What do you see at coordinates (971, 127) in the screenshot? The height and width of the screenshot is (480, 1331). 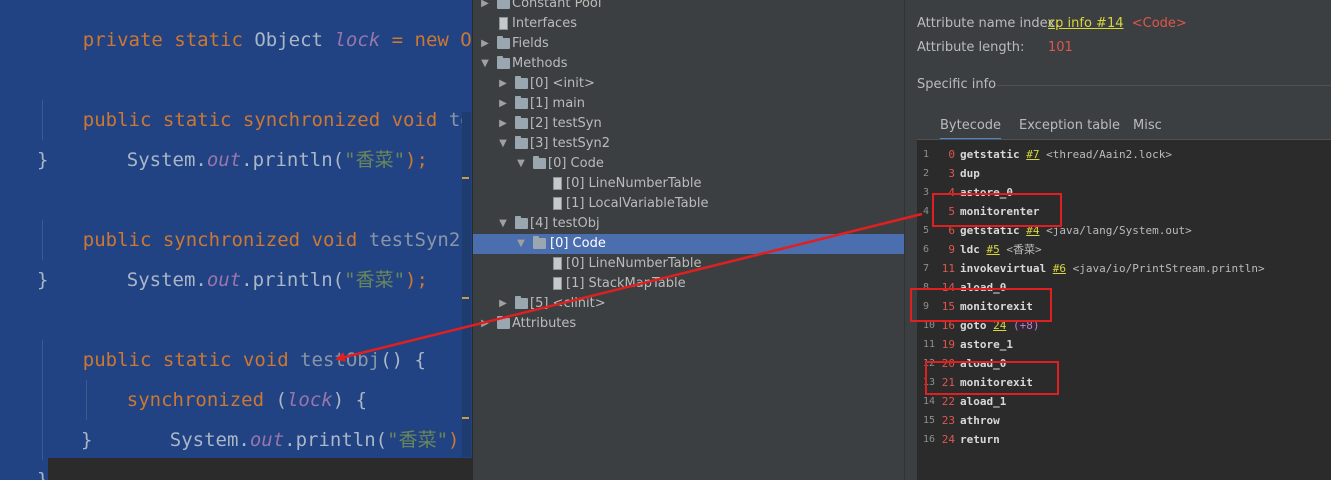 I see `tab-bytecode: Bytecode` at bounding box center [971, 127].